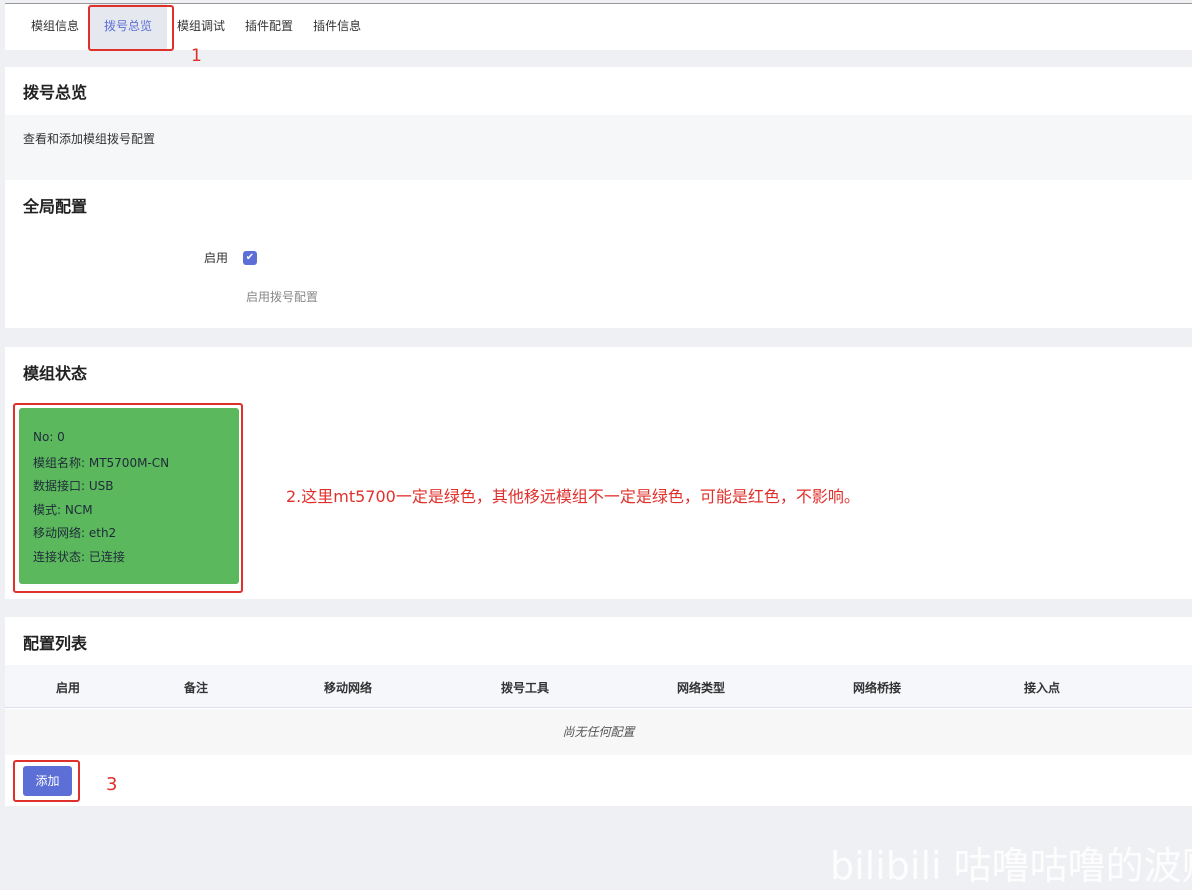 The image size is (1192, 890). Describe the element at coordinates (201, 27) in the screenshot. I see `tab-module-debug: 模组调试` at that location.